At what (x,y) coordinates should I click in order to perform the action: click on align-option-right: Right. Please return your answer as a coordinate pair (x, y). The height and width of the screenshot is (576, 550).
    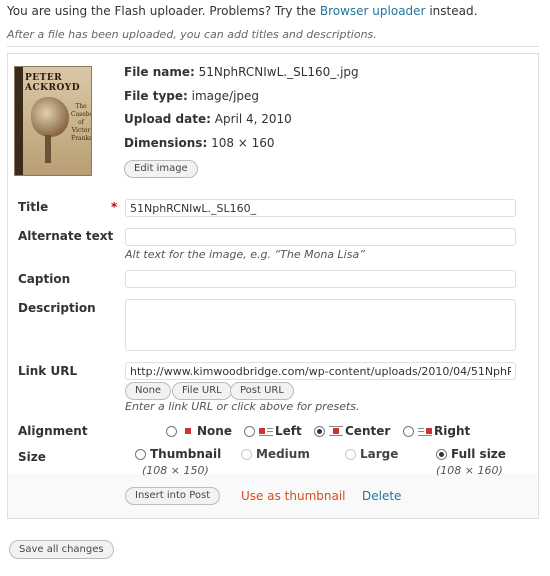
    Looking at the image, I should click on (436, 431).